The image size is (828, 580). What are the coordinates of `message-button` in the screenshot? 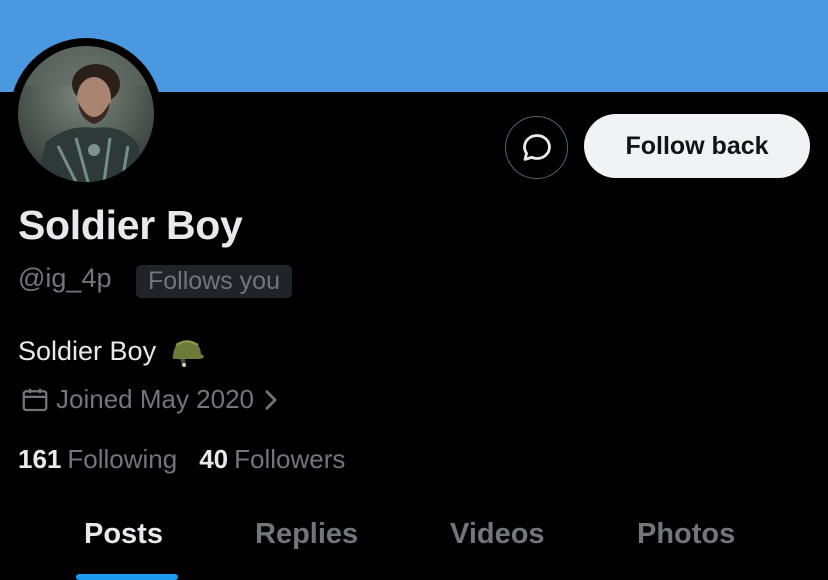 It's located at (536, 147).